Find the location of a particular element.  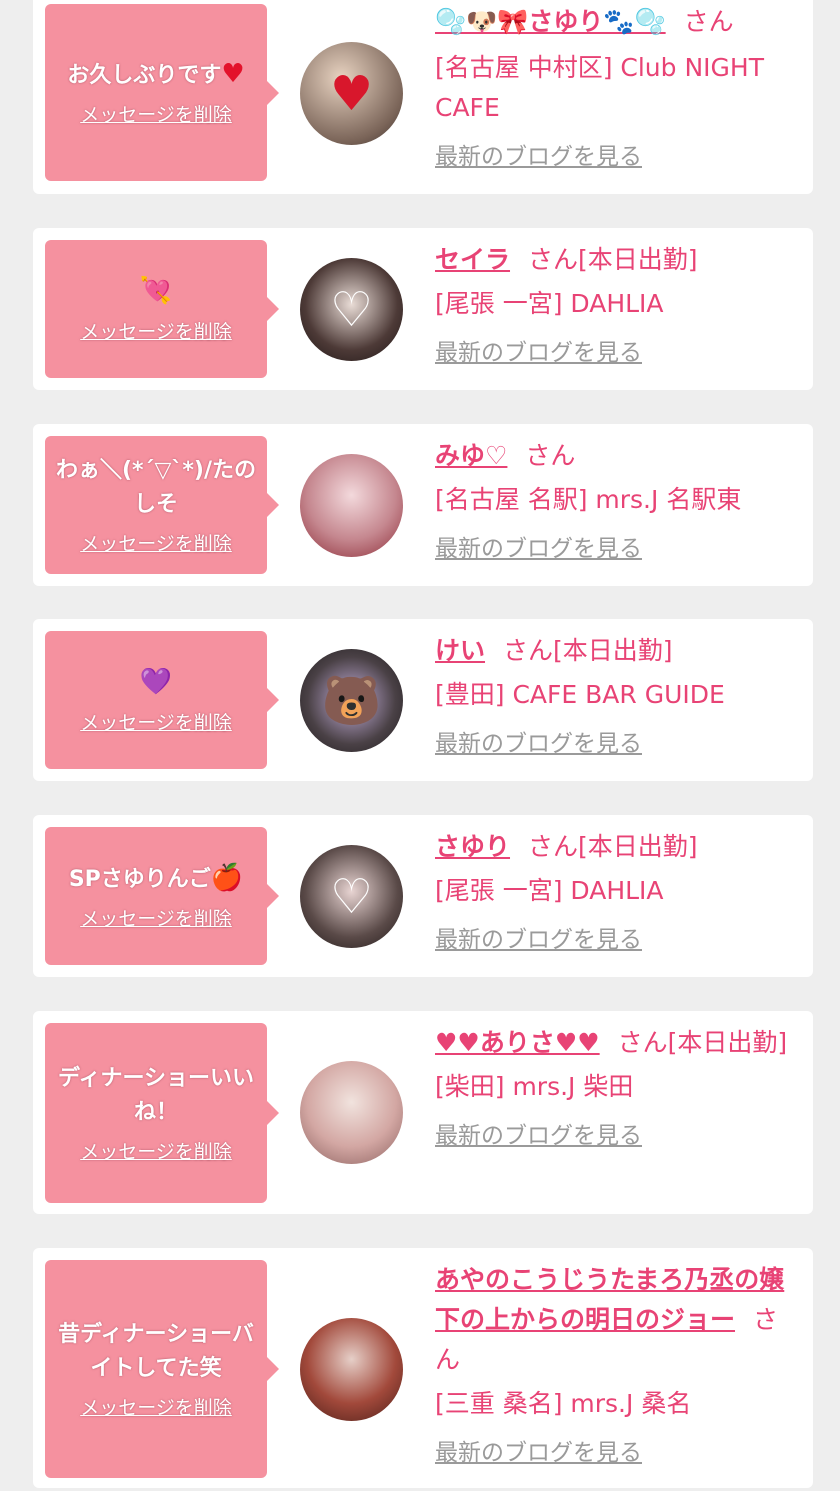

profile-info: ♥♥ありさ♥♥ さん[本日出勤] [柴田] mrs.J 柴田 最新のブログを見る is located at coordinates (619, 1087).